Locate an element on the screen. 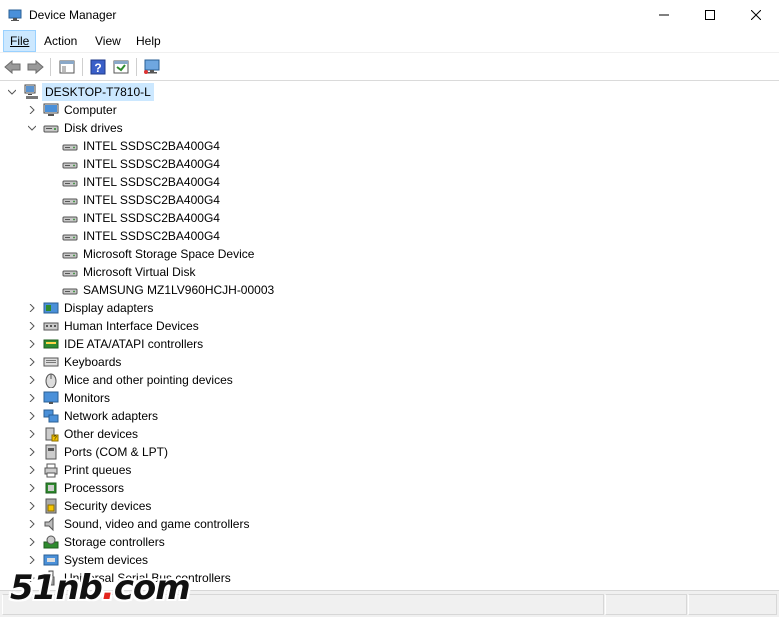 This screenshot has width=779, height=617. category-label: Keyboards is located at coordinates (92, 362).